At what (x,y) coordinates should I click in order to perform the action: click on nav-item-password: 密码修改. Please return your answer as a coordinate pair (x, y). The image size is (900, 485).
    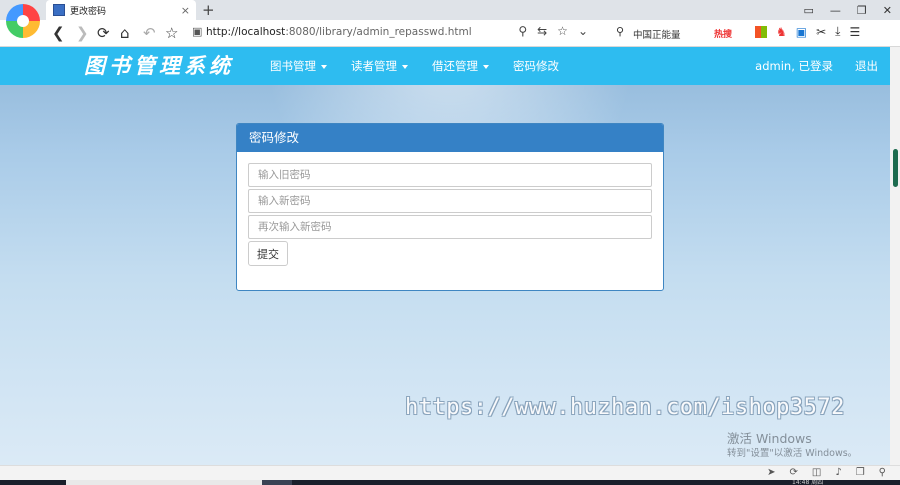
    Looking at the image, I should click on (536, 66).